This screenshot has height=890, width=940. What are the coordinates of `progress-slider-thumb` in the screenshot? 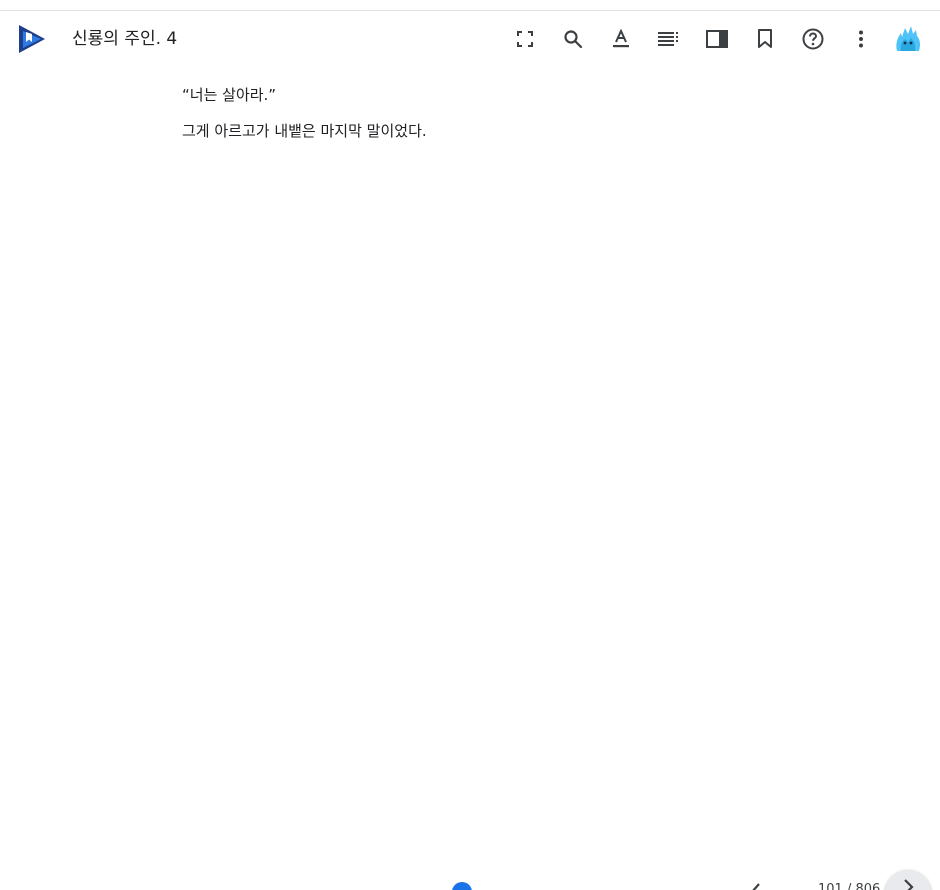 It's located at (462, 886).